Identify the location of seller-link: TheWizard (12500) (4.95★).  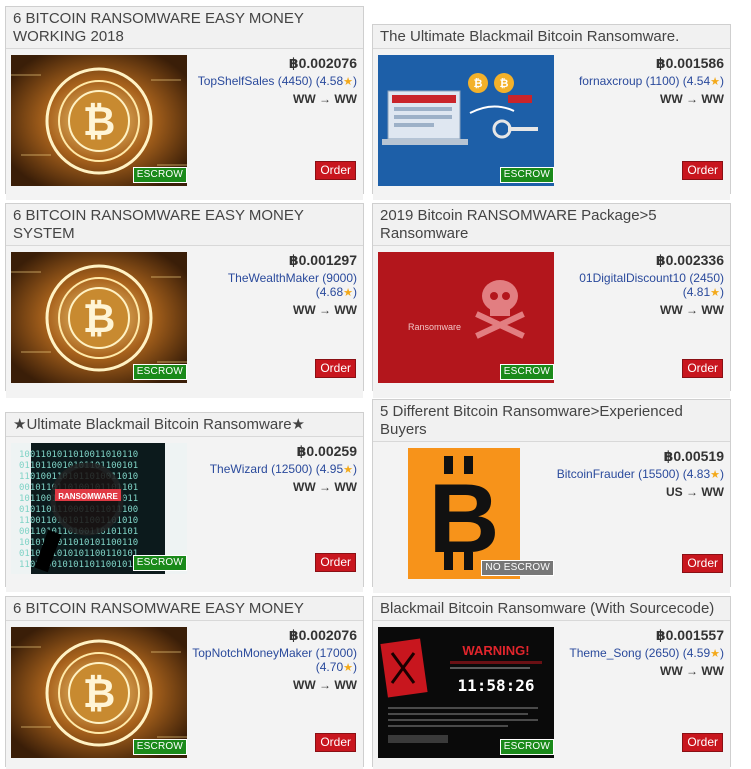
(271, 469).